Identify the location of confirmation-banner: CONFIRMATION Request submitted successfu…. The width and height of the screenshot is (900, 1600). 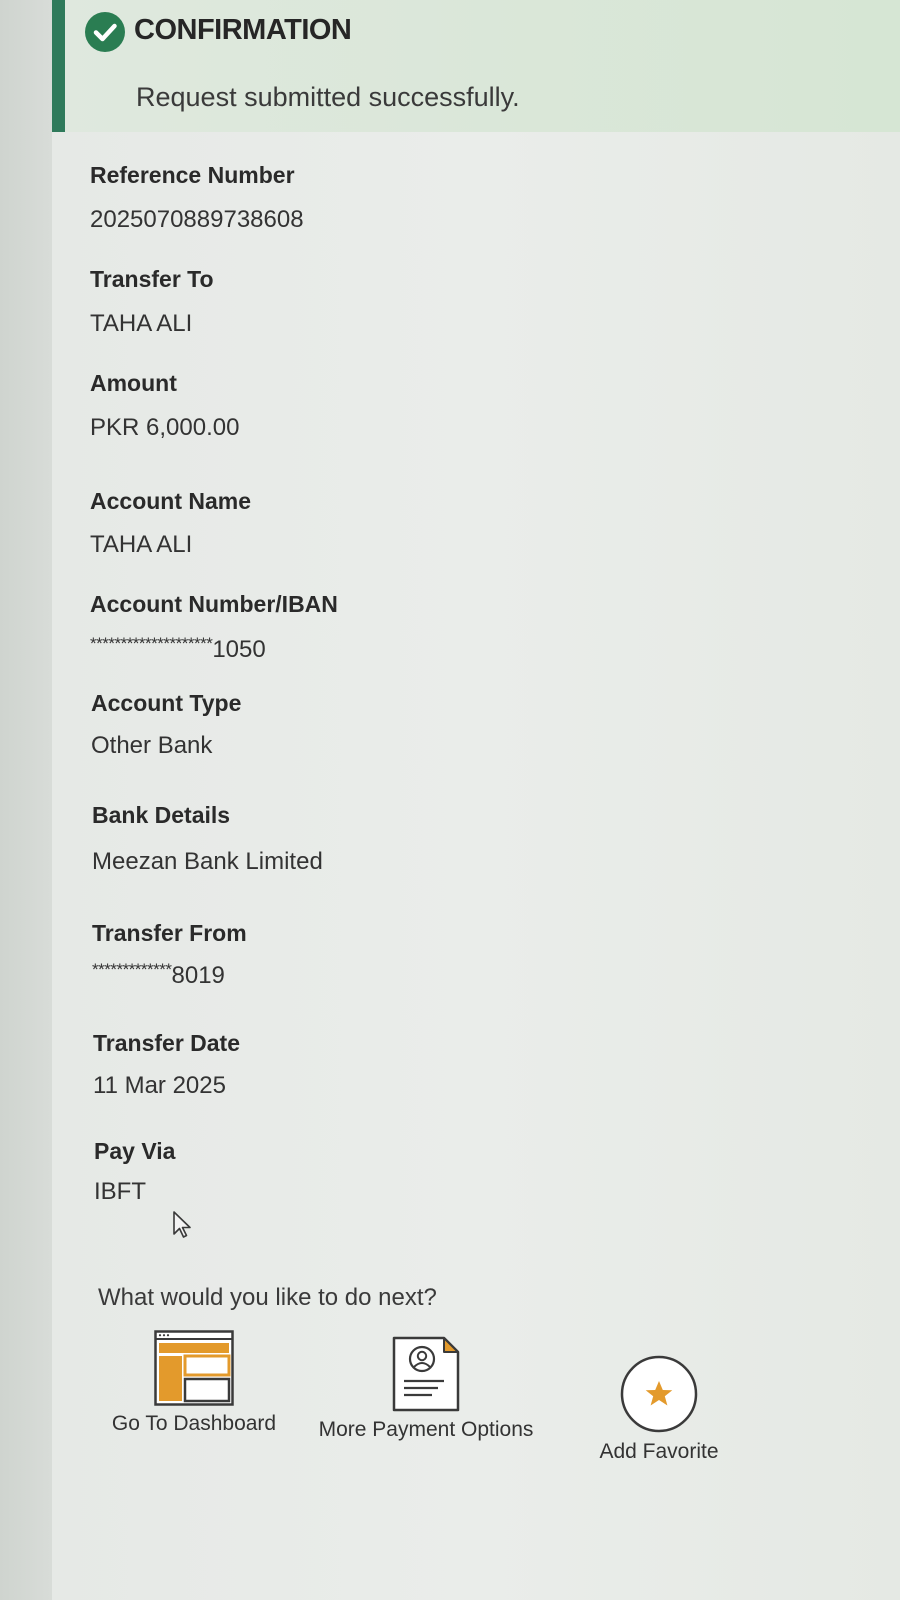
(476, 66).